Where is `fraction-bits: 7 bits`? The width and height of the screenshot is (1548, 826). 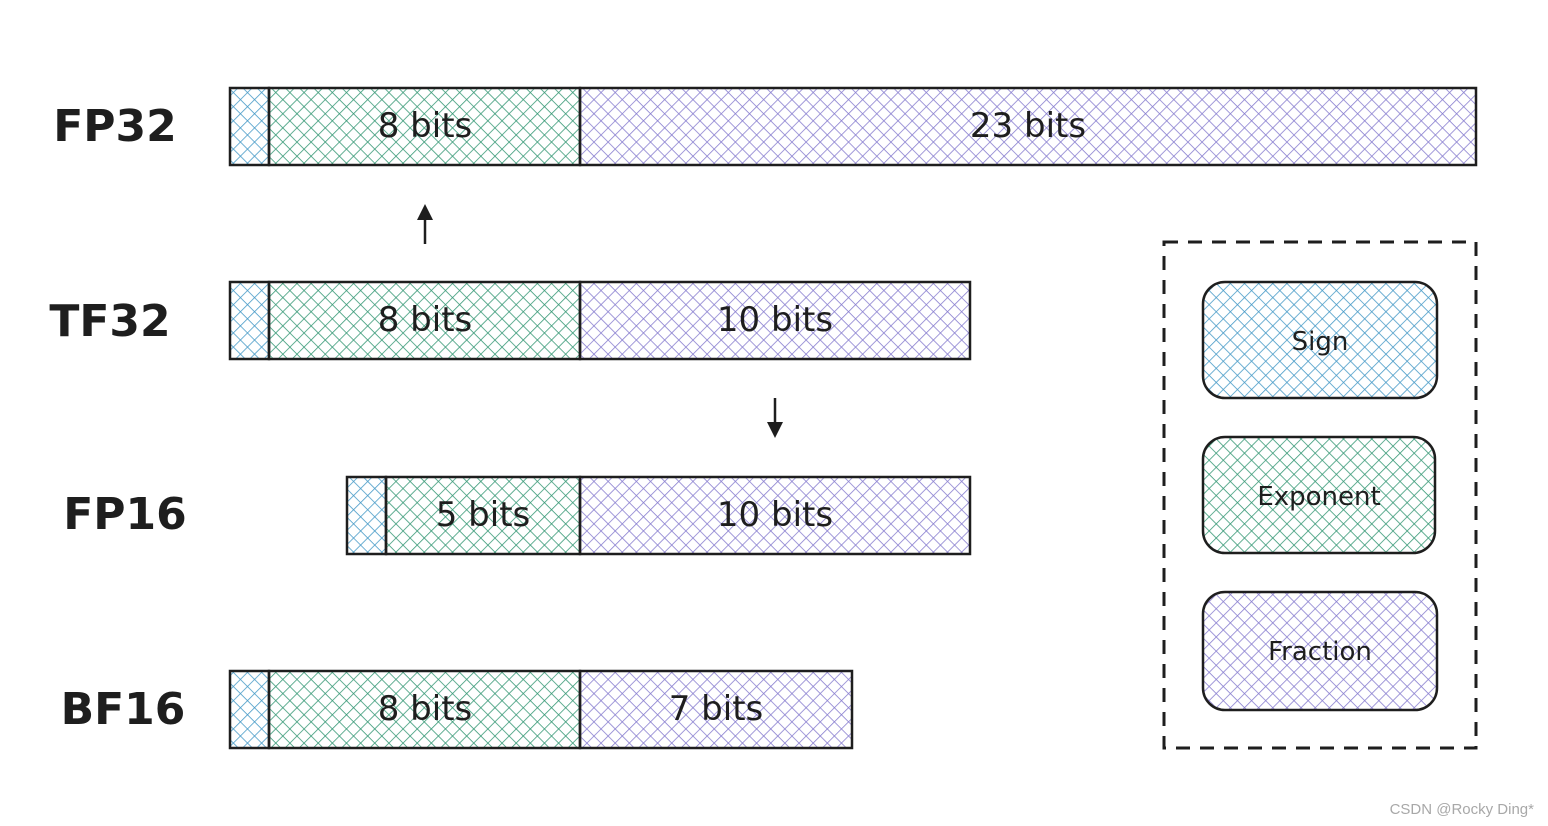
fraction-bits: 7 bits is located at coordinates (716, 709).